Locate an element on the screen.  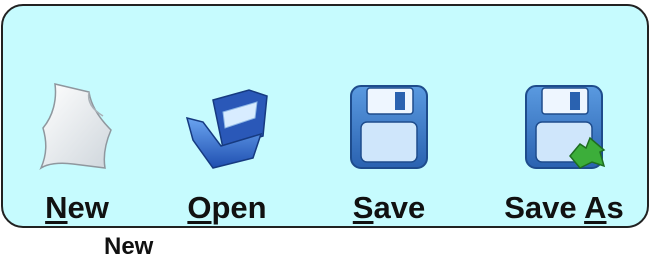
new-button: New is located at coordinates (77, 151).